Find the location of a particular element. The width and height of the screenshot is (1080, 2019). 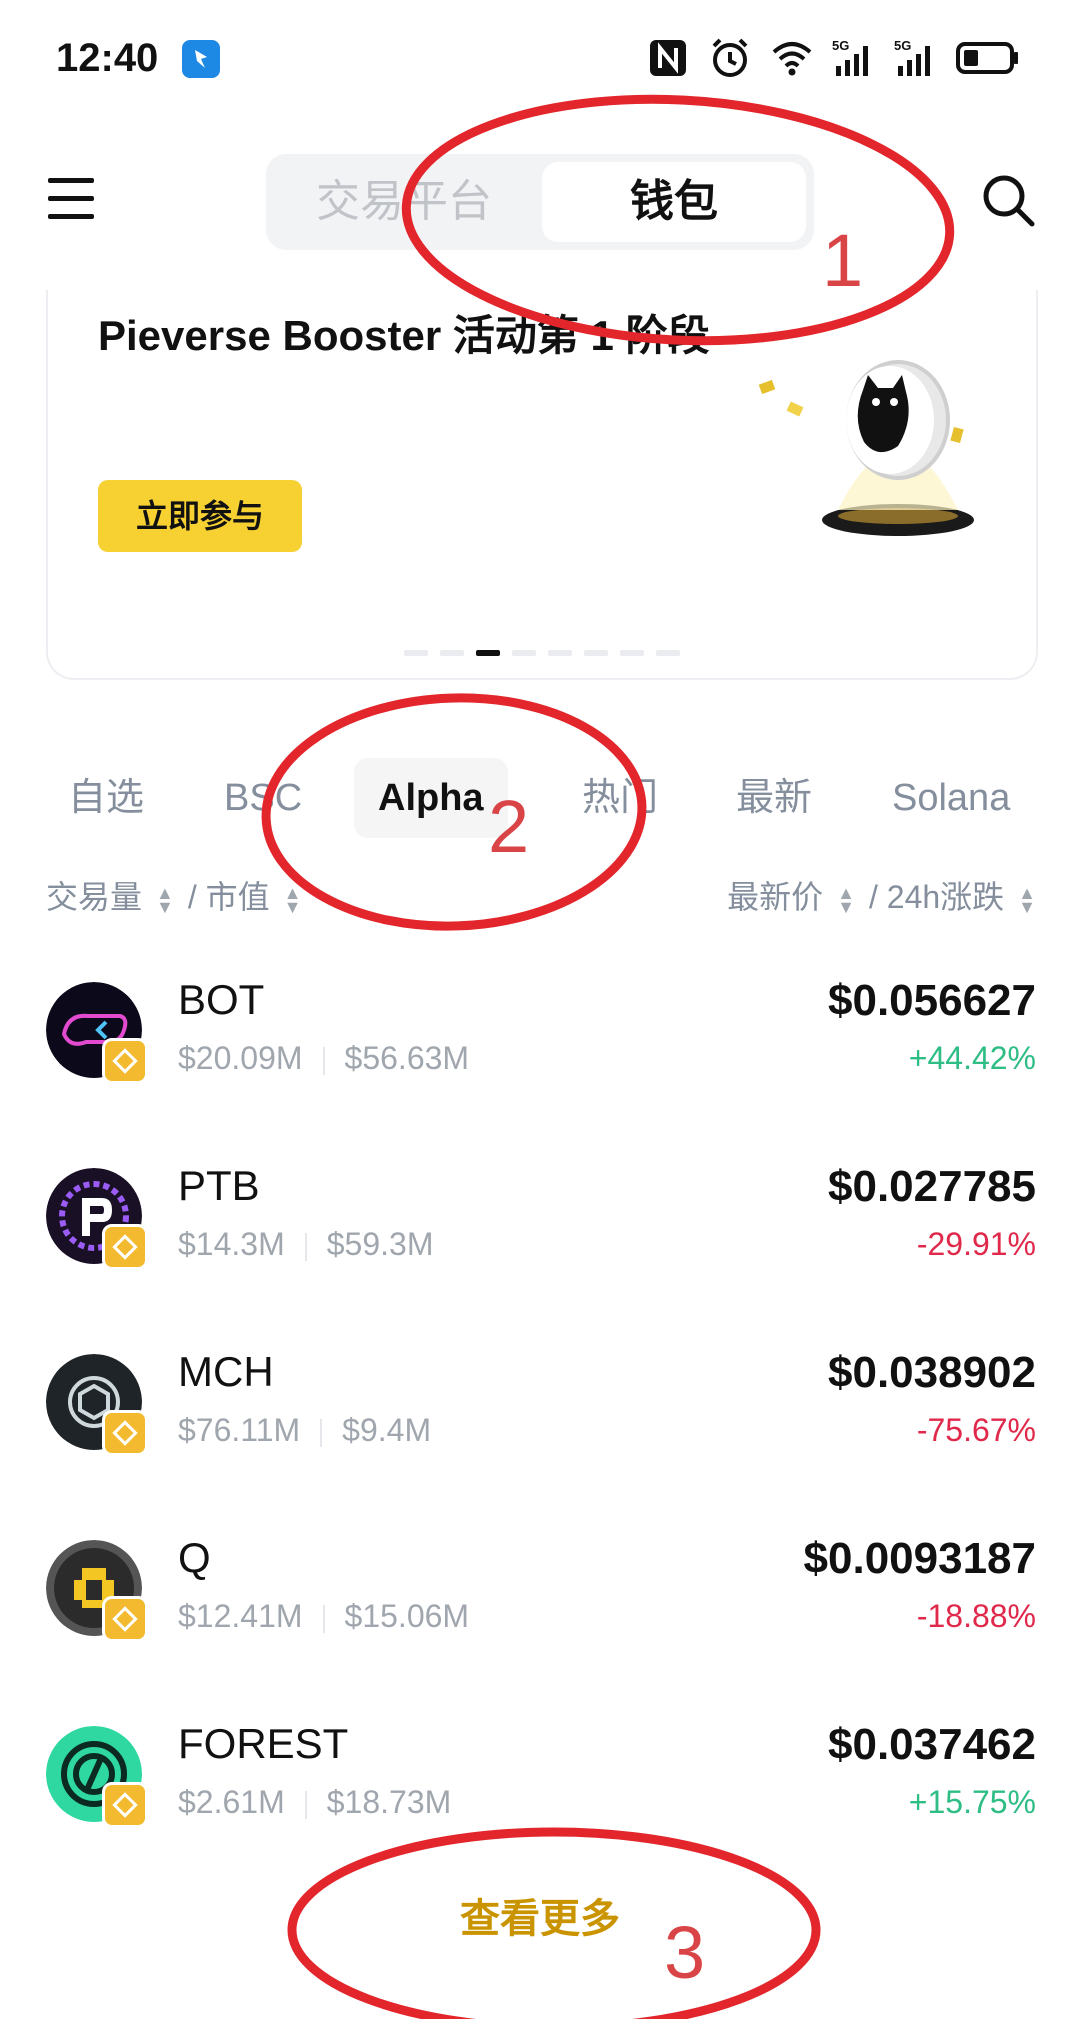

battery-icon is located at coordinates (987, 58).